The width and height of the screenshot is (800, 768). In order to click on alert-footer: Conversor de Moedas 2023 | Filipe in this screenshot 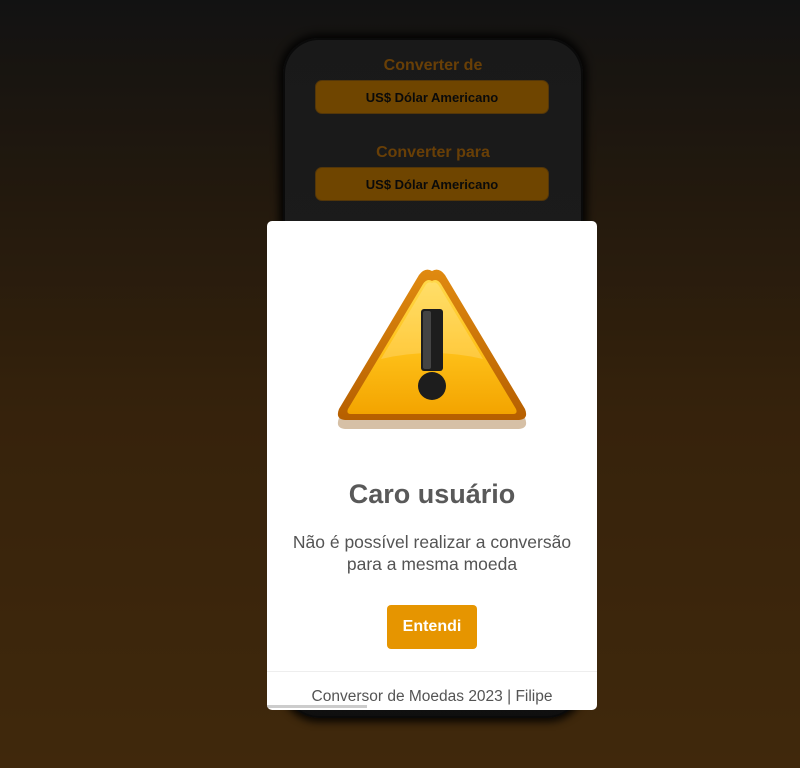, I will do `click(432, 696)`.